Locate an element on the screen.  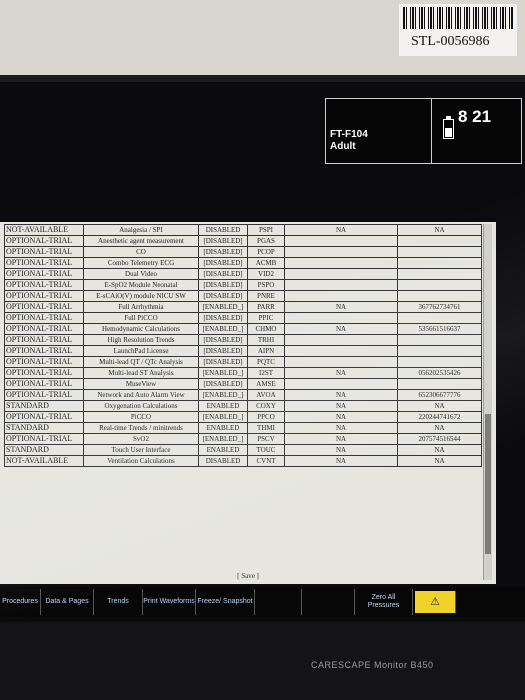
license-key-cell: 207574516544 is located at coordinates (439, 439).